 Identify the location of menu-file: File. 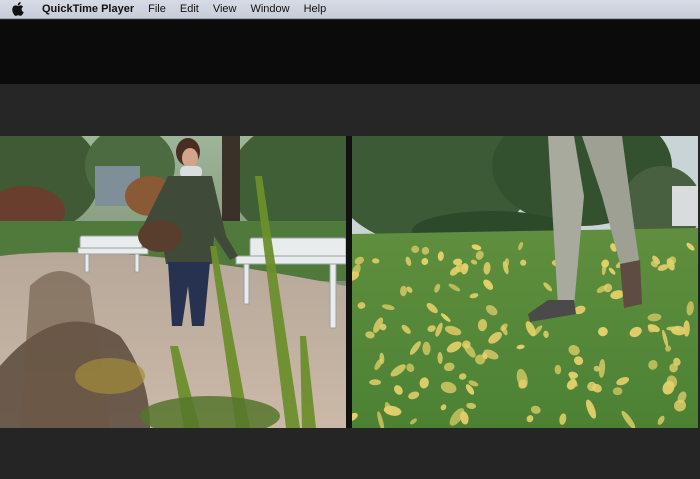
(157, 9).